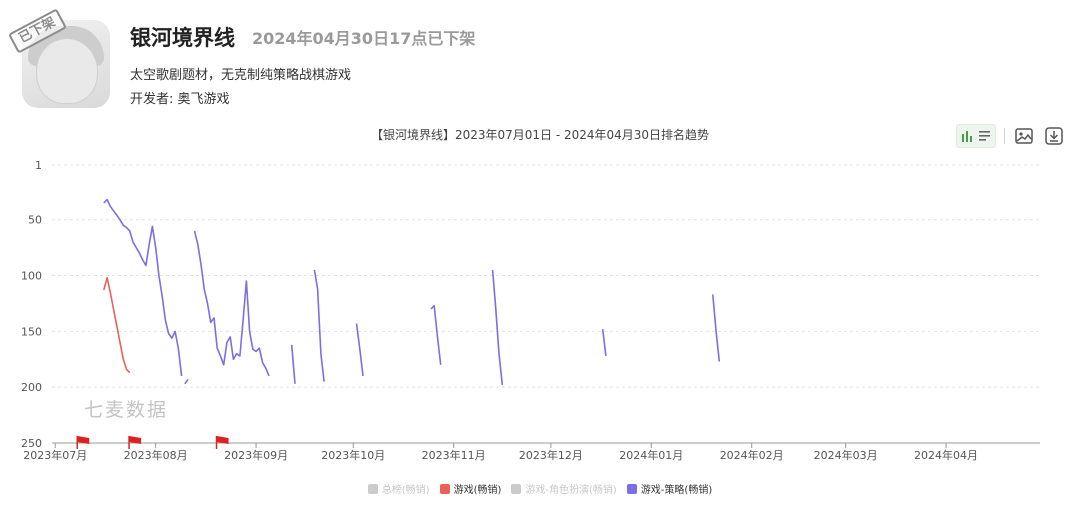 This screenshot has width=1080, height=510. I want to click on legend-item: 游戏(畅销), so click(470, 488).